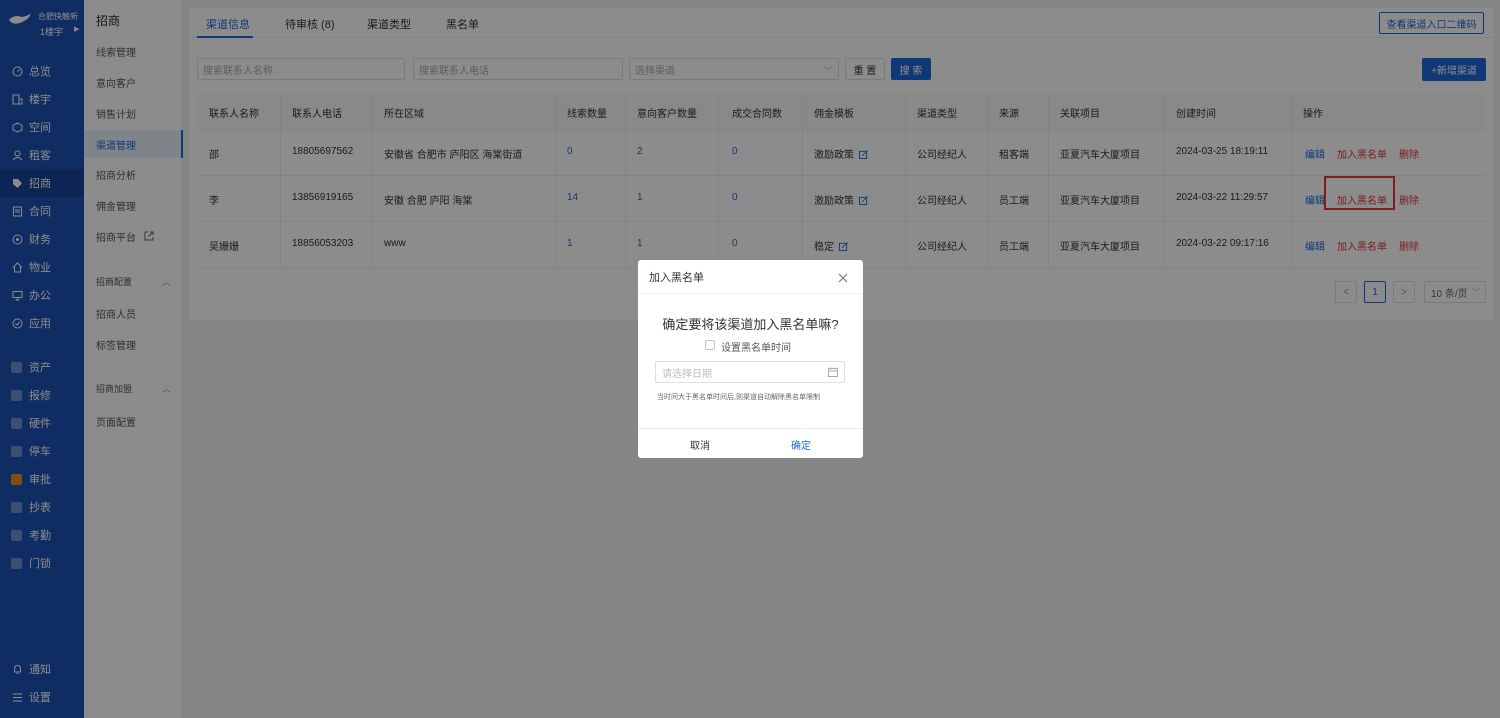  What do you see at coordinates (750, 293) in the screenshot?
I see `dialog-divider` at bounding box center [750, 293].